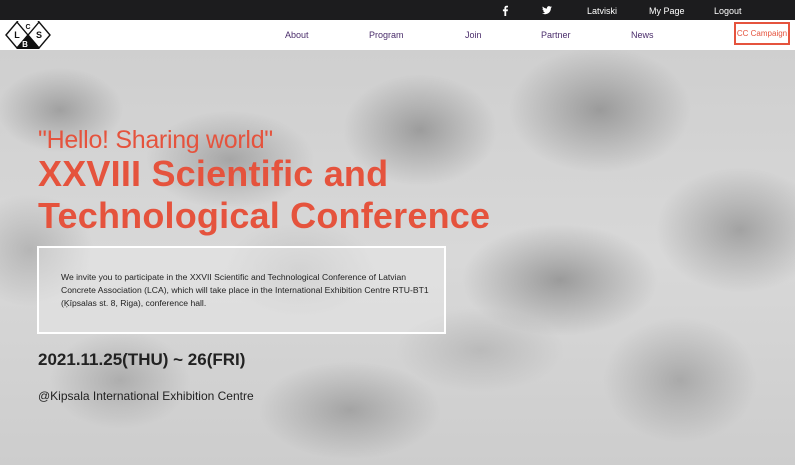  I want to click on svg-text: C, so click(27, 27).